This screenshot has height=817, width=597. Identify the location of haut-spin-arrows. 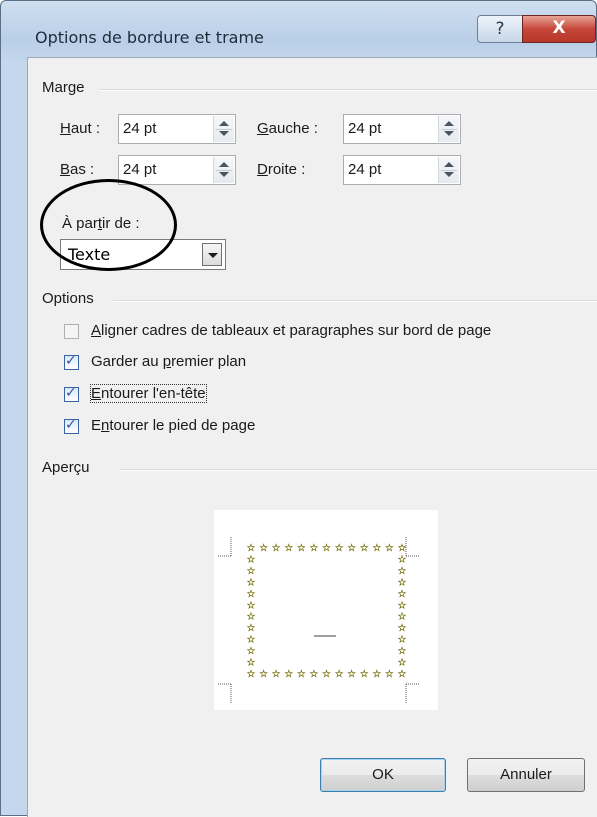
(223, 129).